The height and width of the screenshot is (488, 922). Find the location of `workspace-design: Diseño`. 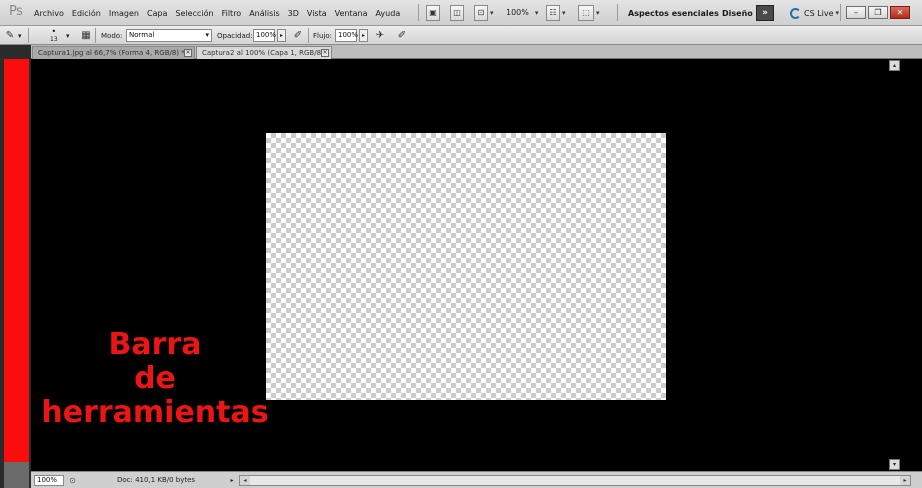

workspace-design: Diseño is located at coordinates (737, 13).